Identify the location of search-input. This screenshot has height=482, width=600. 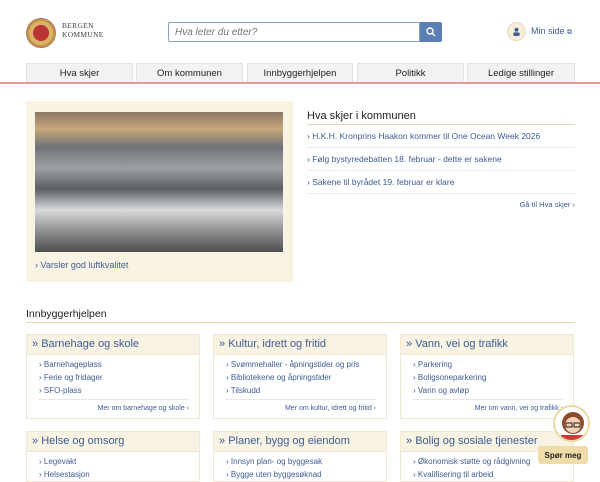
(294, 32).